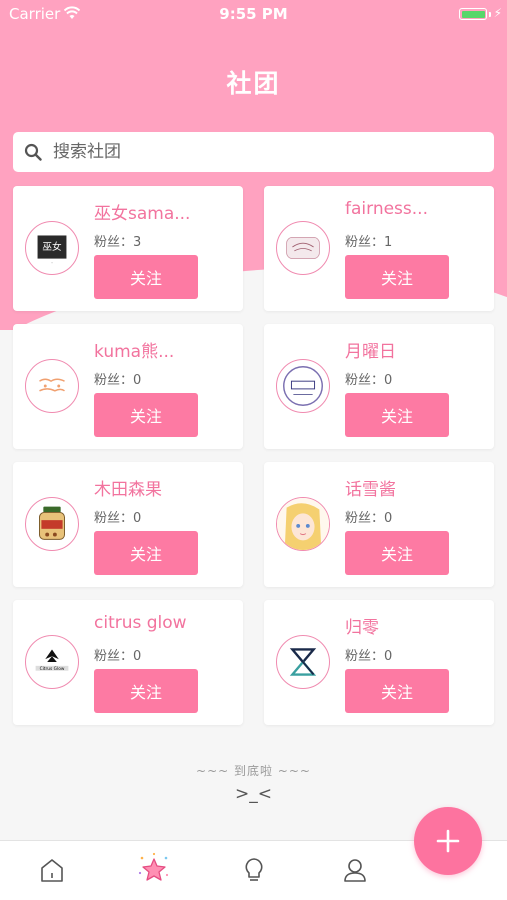 Image resolution: width=507 pixels, height=900 pixels. I want to click on search-icon, so click(33, 152).